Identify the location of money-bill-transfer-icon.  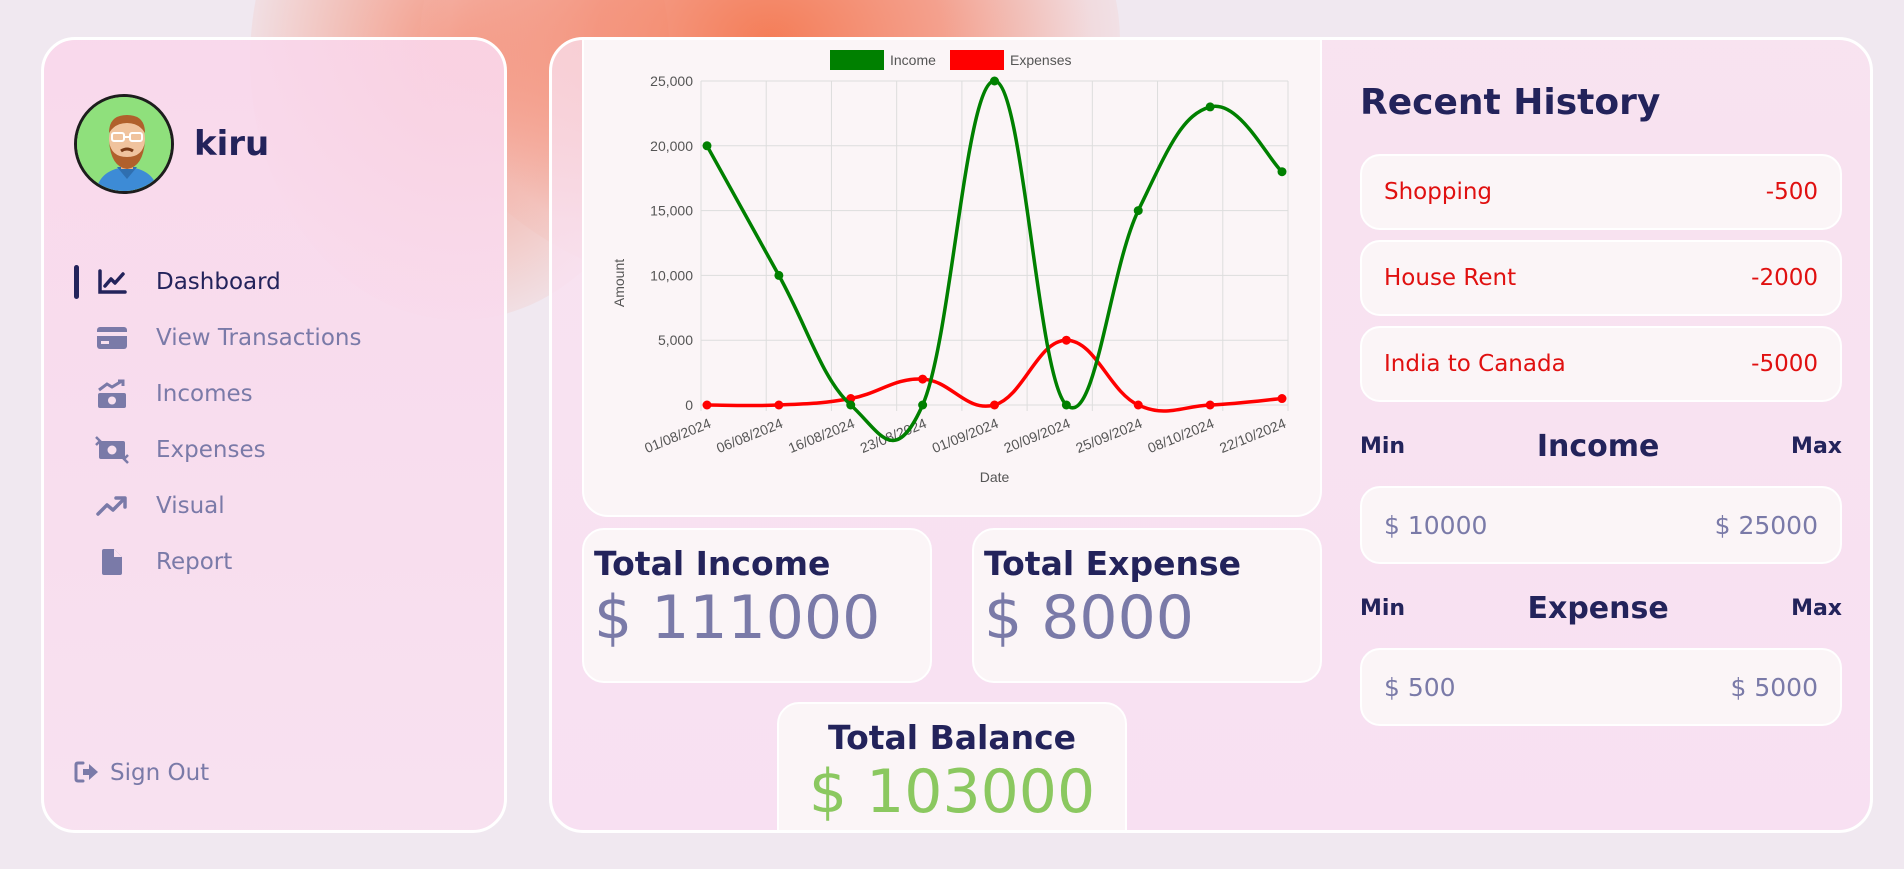
(112, 450).